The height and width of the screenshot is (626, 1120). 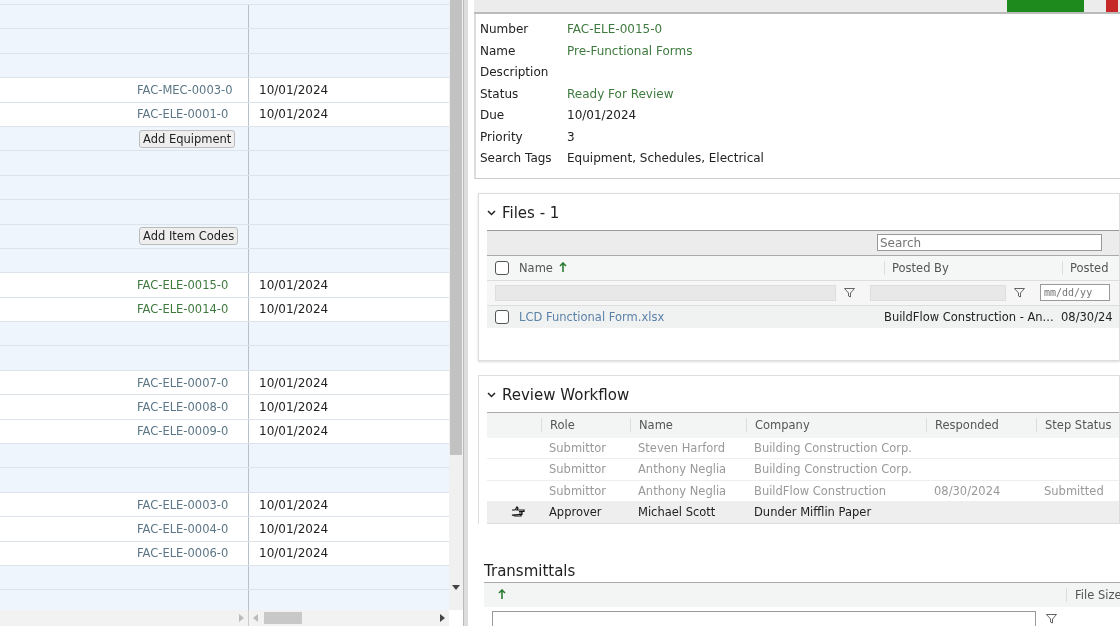 What do you see at coordinates (224, 618) in the screenshot?
I see `horizontal-scrollbar` at bounding box center [224, 618].